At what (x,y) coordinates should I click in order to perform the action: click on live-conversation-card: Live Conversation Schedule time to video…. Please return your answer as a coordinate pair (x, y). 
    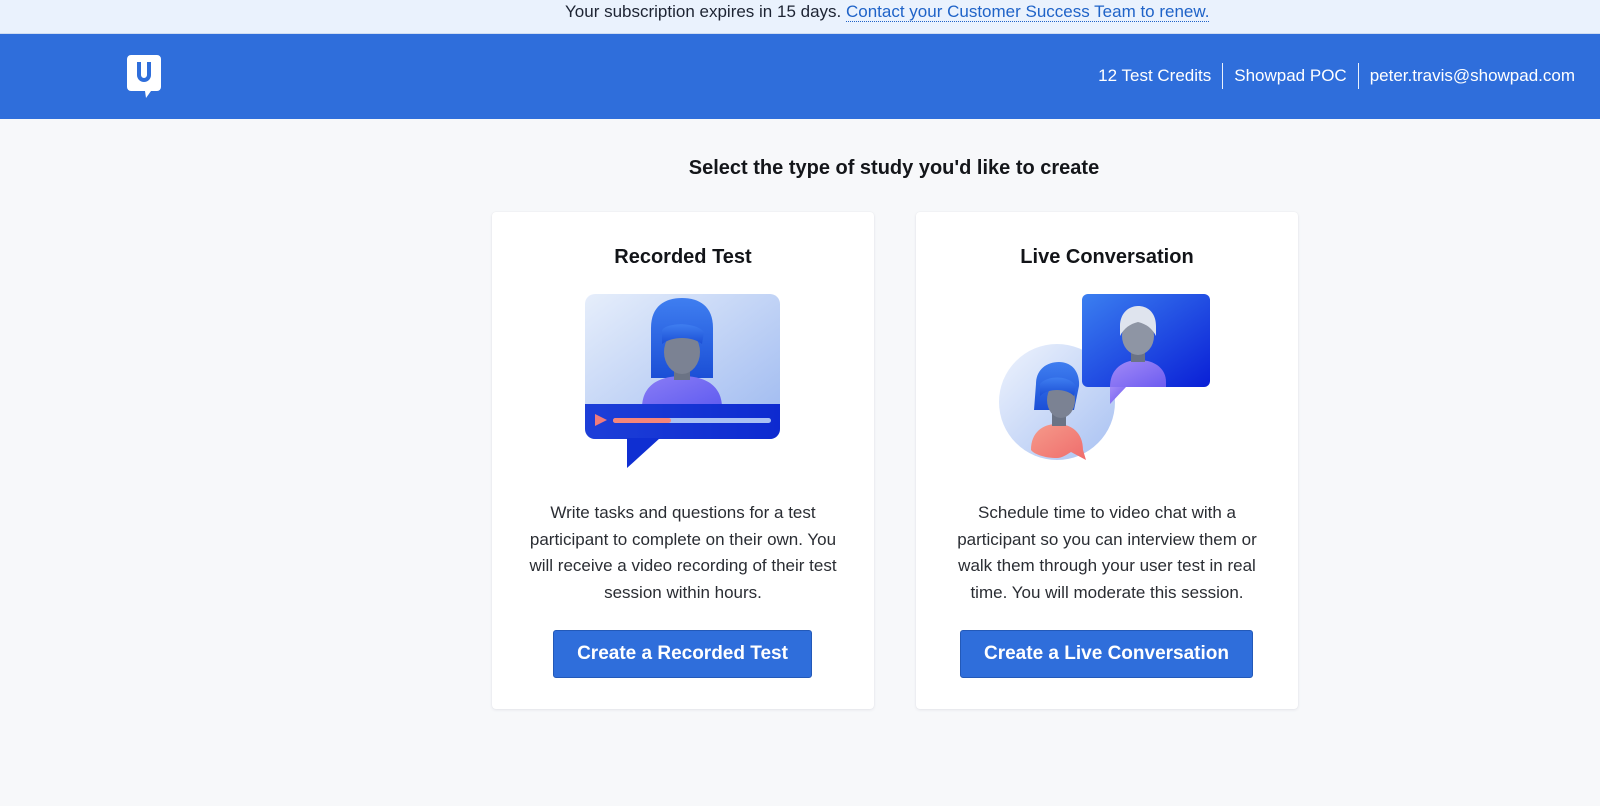
    Looking at the image, I should click on (1107, 460).